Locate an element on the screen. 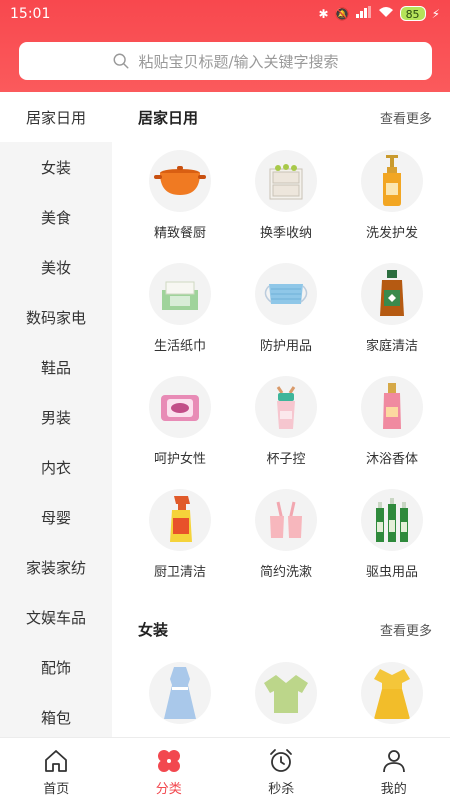  sidebar-item-label: 数码家电 is located at coordinates (55, 317).